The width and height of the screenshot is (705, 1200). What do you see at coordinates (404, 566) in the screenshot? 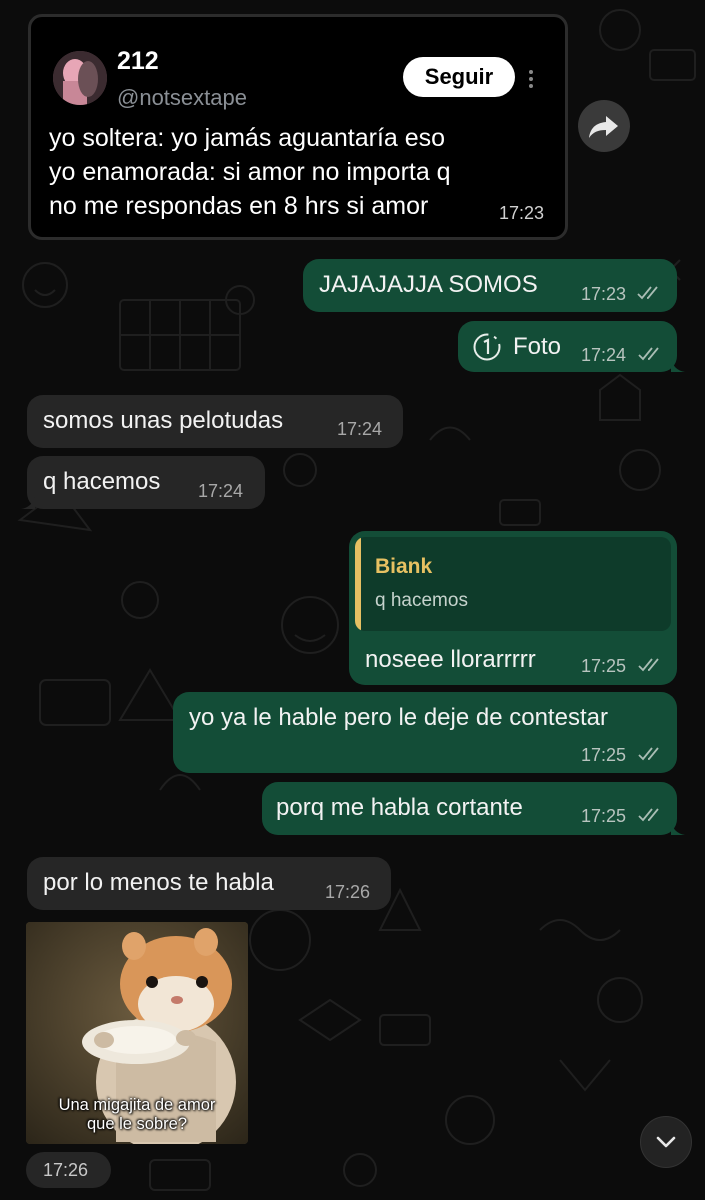
I see `reply-author: Biank` at bounding box center [404, 566].